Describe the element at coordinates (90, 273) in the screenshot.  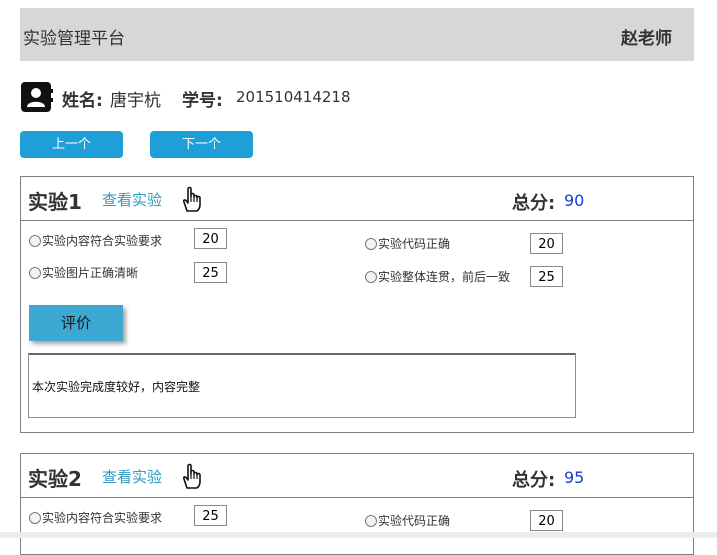
I see `criterion-label: 实验图片正确清晰` at that location.